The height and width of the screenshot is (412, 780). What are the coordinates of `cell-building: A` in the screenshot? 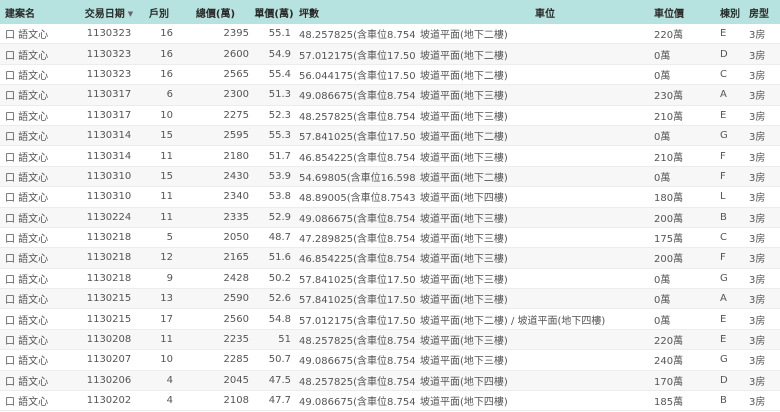 It's located at (723, 299).